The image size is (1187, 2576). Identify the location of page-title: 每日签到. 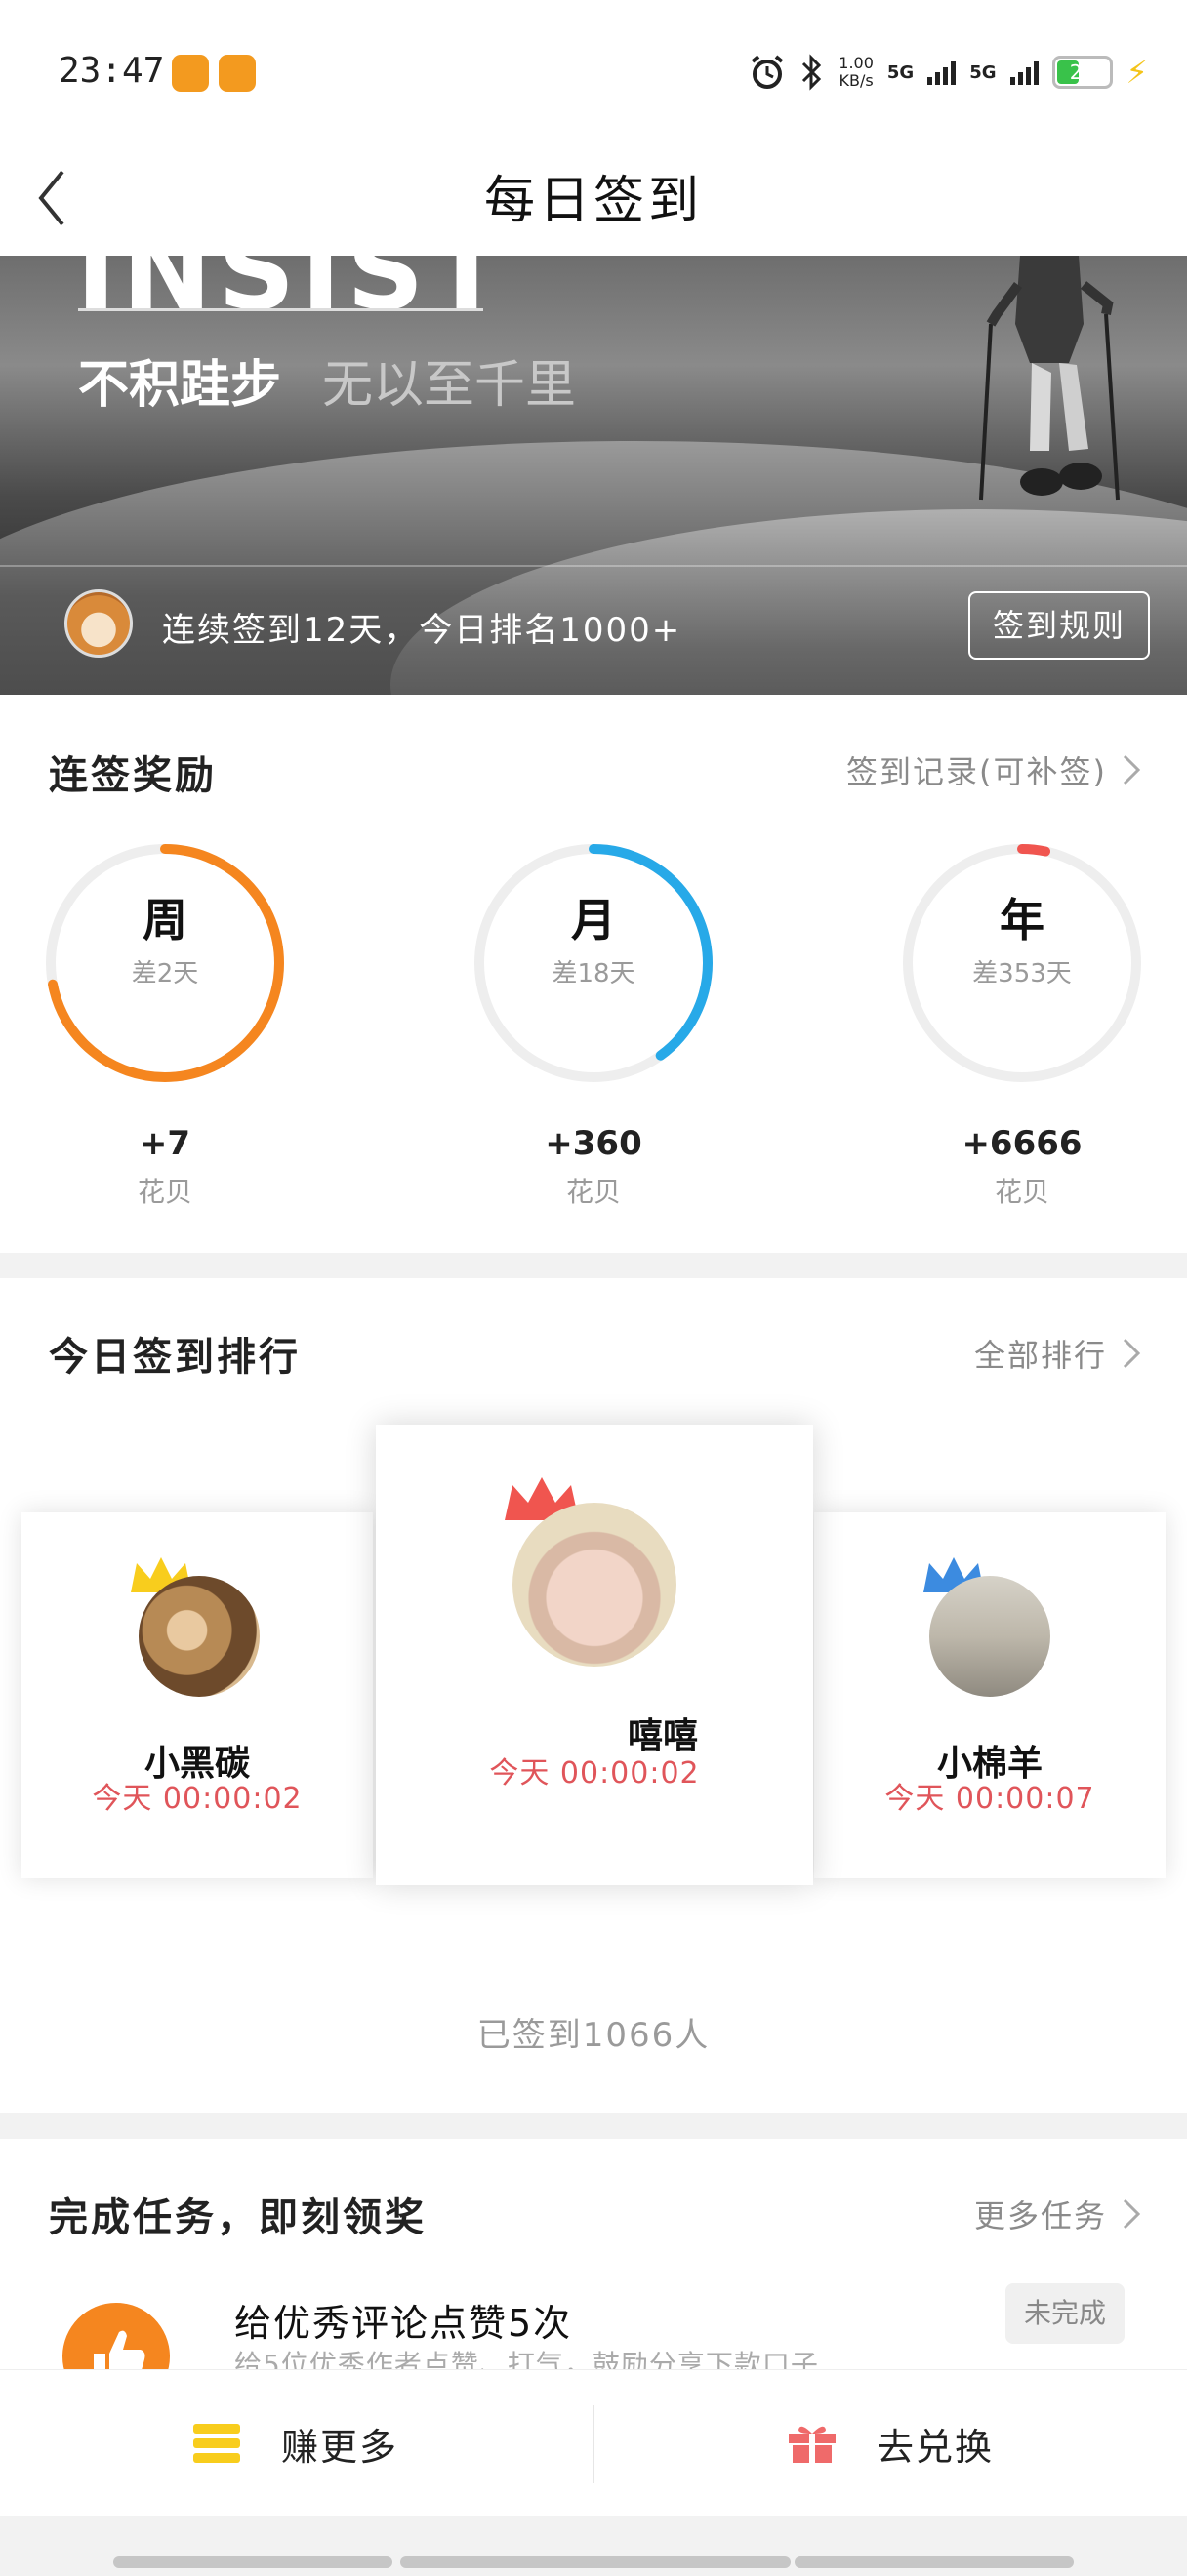
(593, 201).